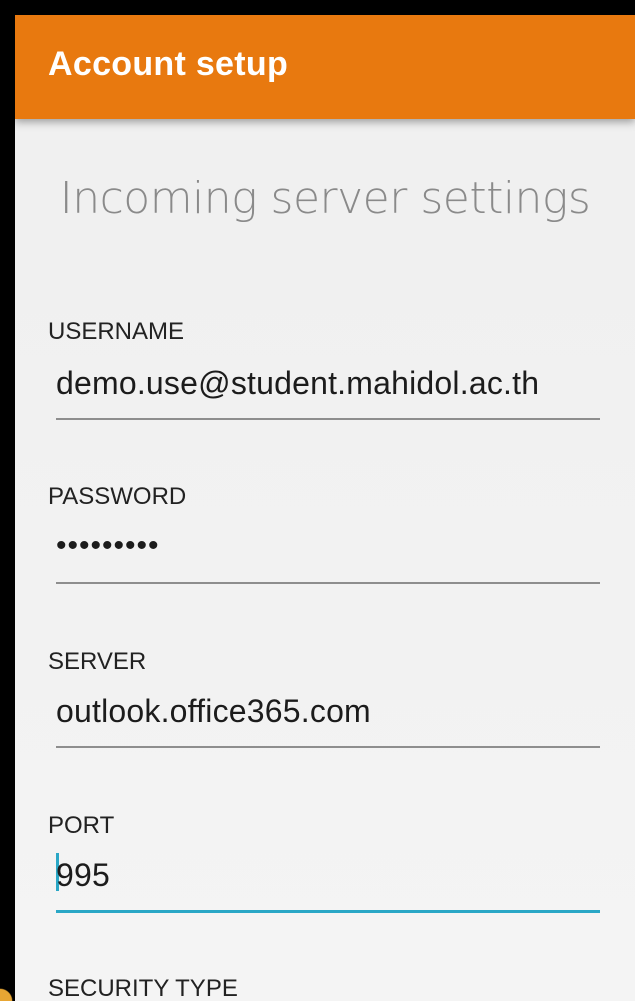  What do you see at coordinates (213, 711) in the screenshot?
I see `server-input: outlook.office365.com` at bounding box center [213, 711].